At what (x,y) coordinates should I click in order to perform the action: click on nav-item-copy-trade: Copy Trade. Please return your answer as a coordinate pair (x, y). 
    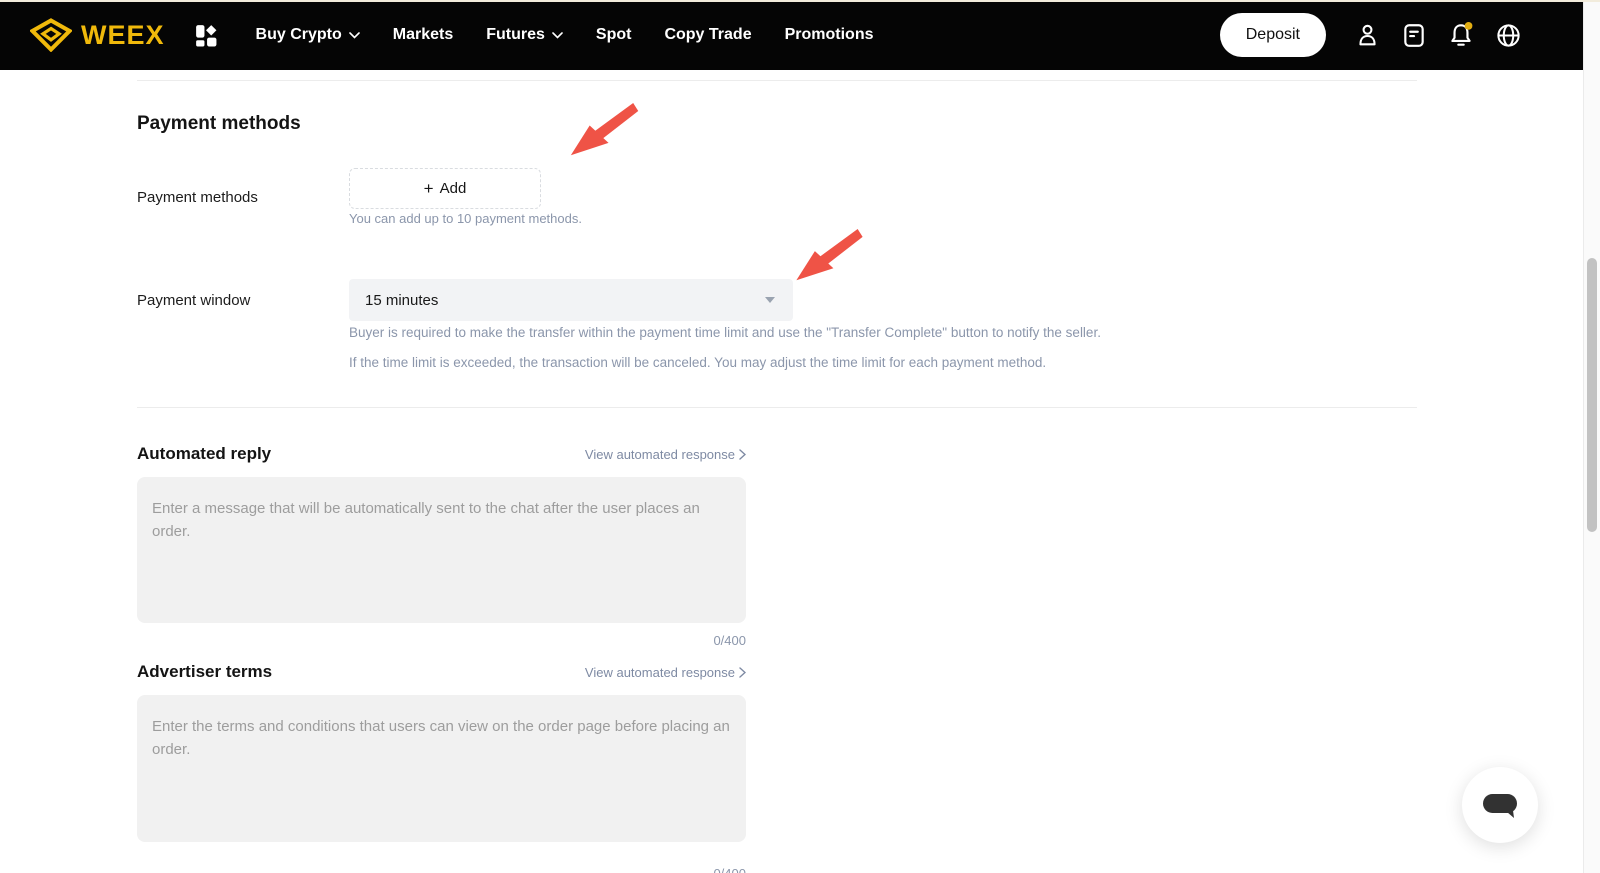
    Looking at the image, I should click on (707, 35).